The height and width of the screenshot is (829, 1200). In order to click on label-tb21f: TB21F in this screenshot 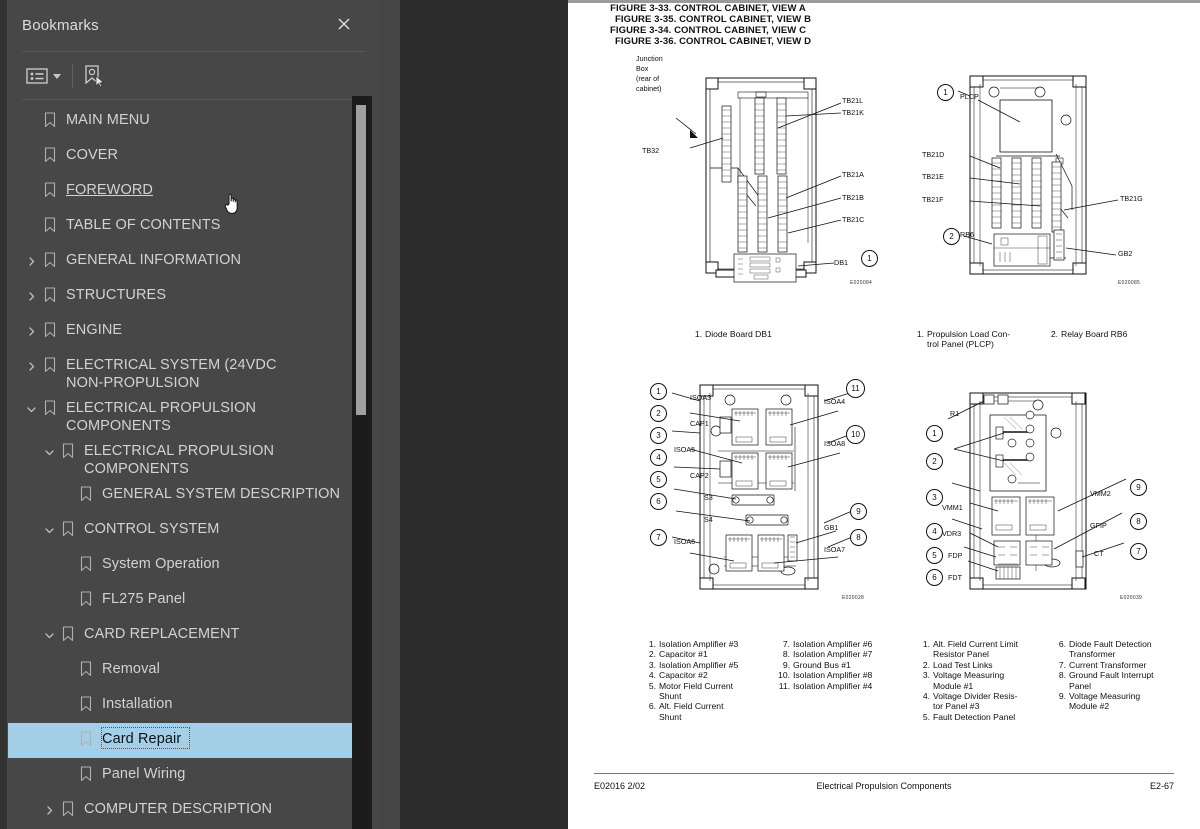, I will do `click(933, 199)`.